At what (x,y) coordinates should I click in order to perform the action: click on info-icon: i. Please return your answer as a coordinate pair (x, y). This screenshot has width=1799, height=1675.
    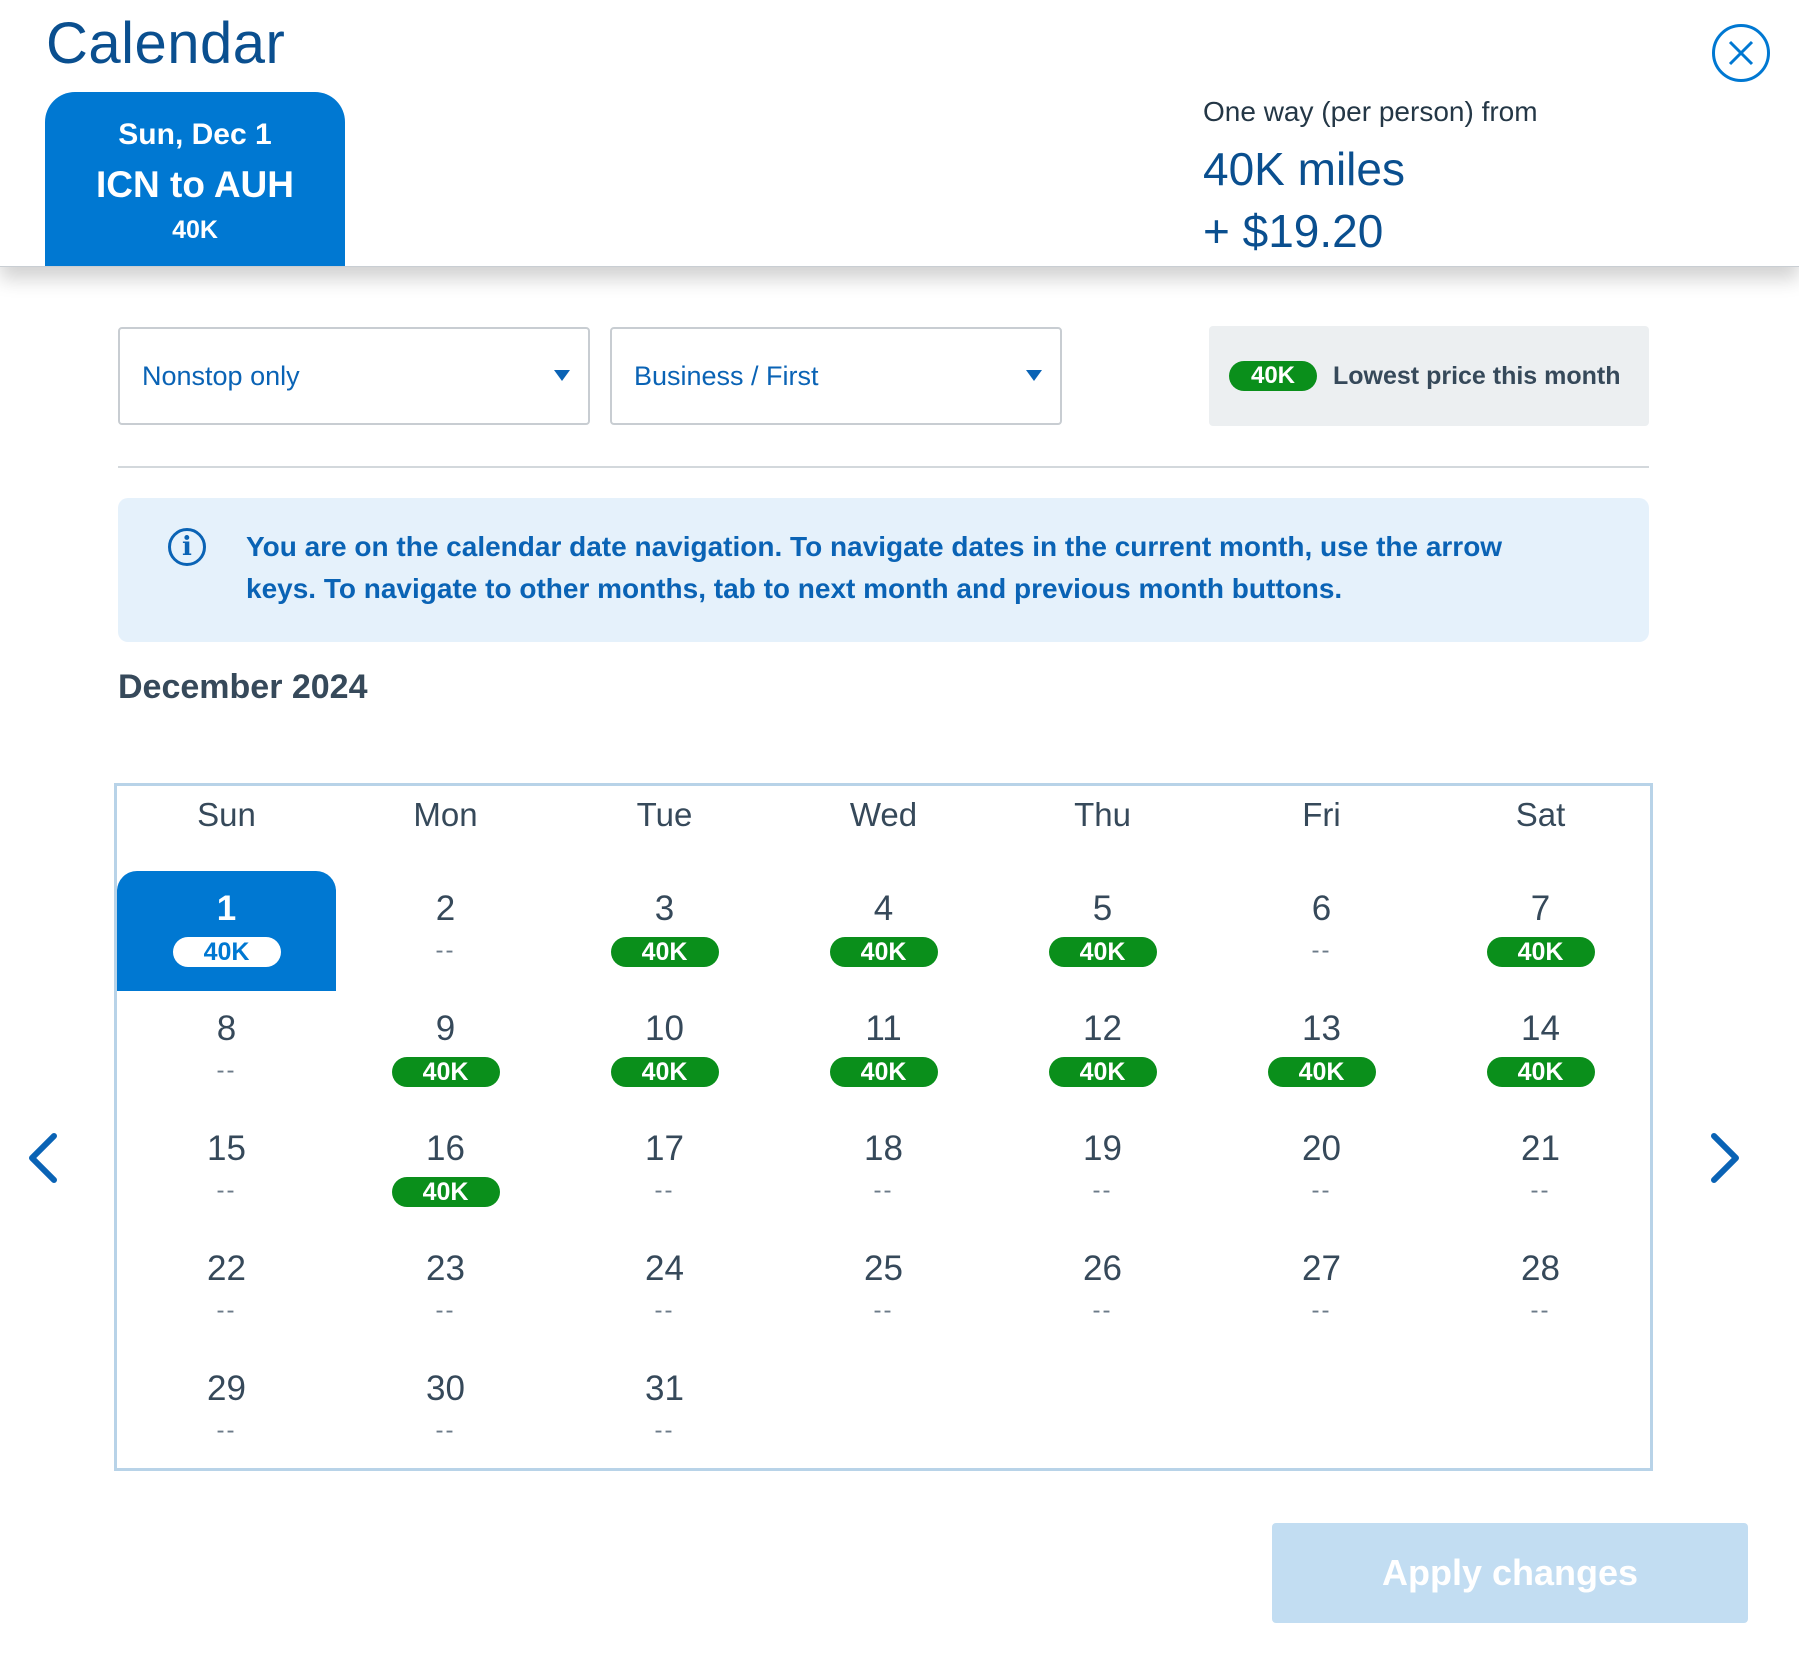
    Looking at the image, I should click on (187, 547).